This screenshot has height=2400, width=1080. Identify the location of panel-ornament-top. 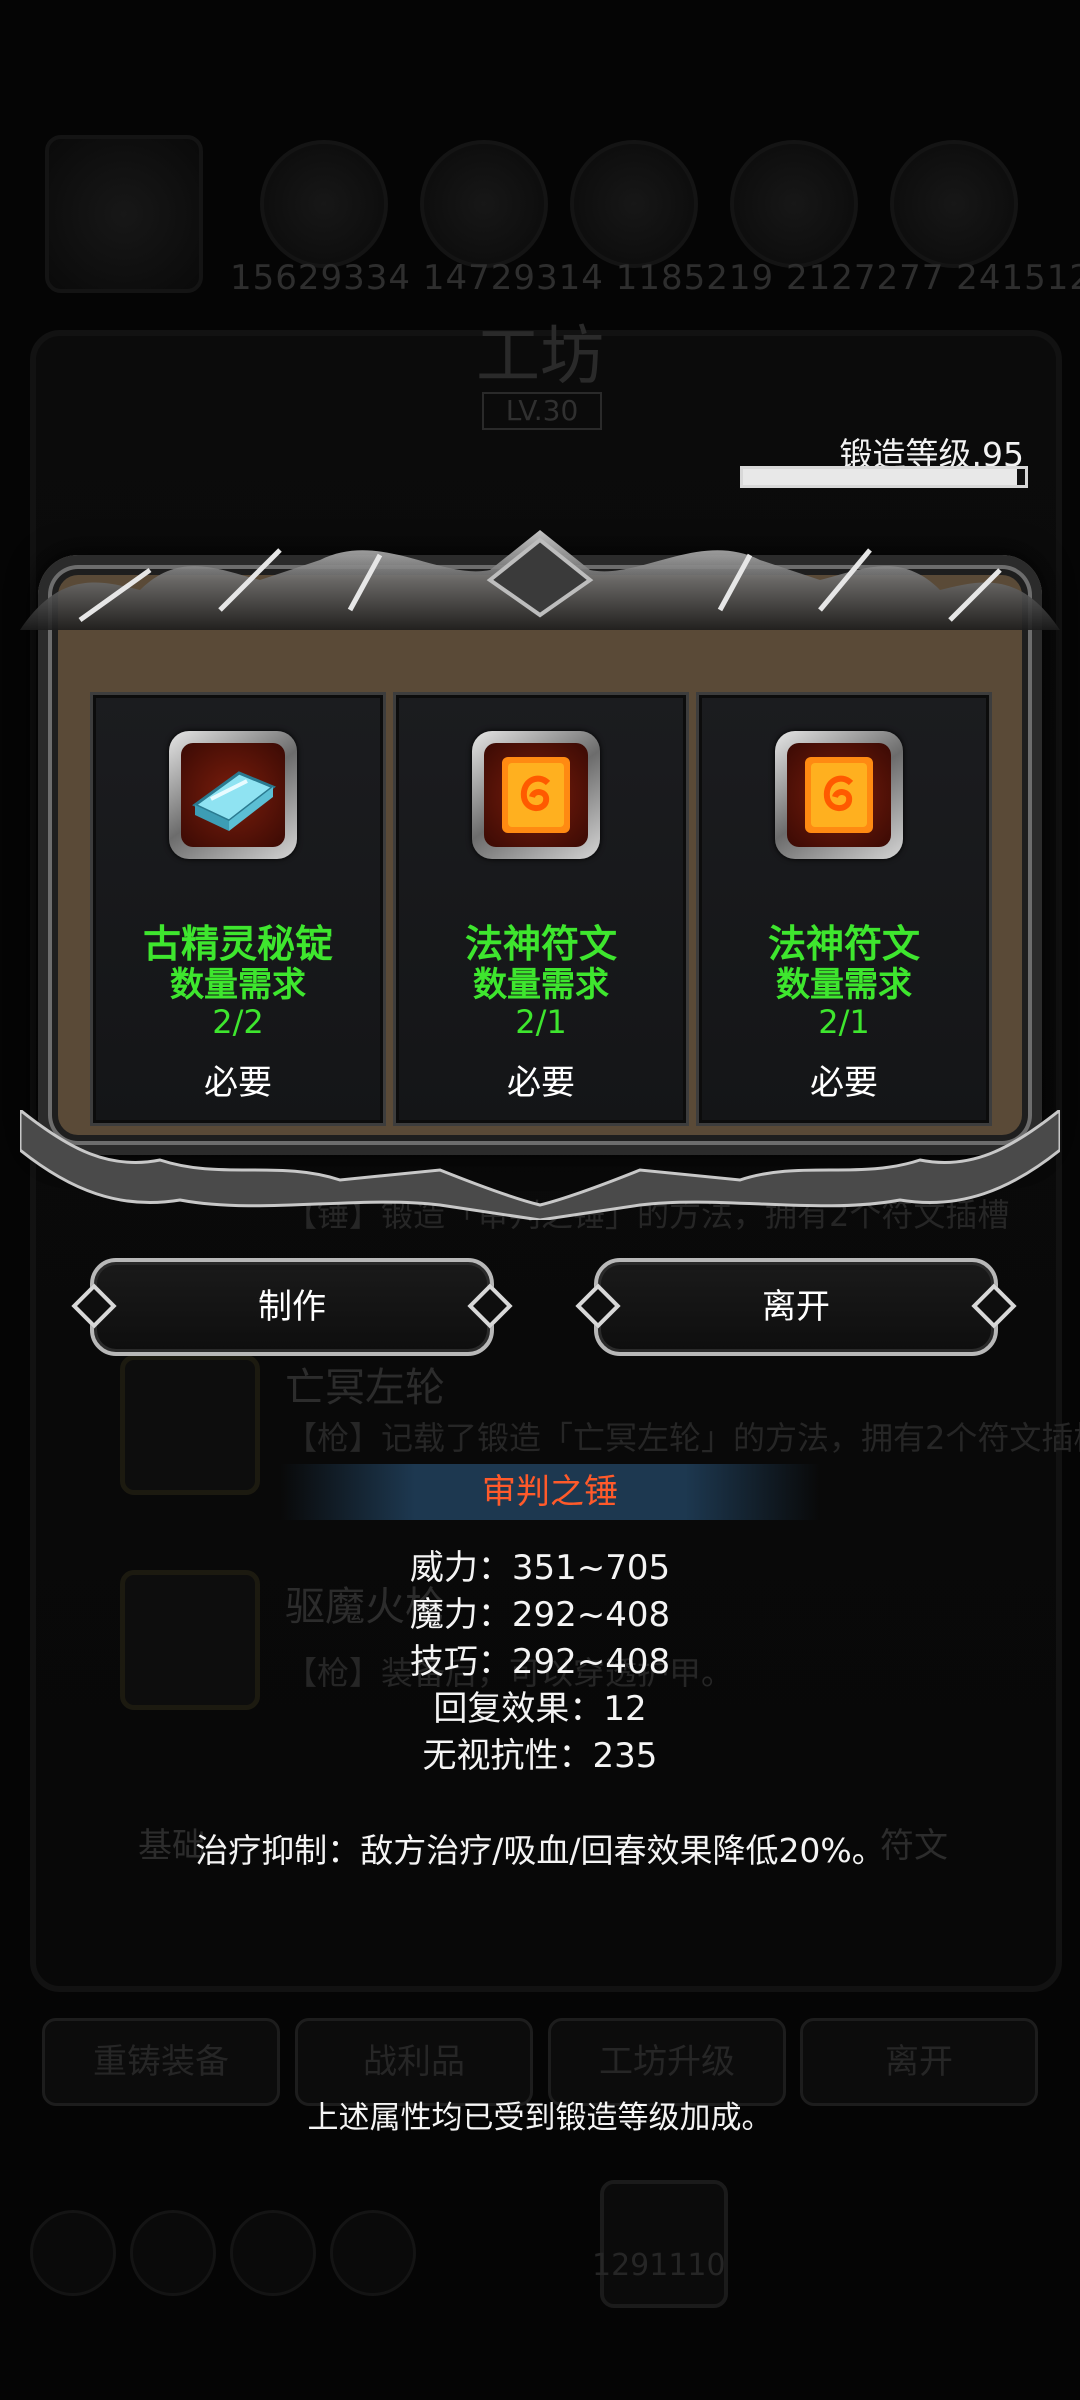
(540, 580).